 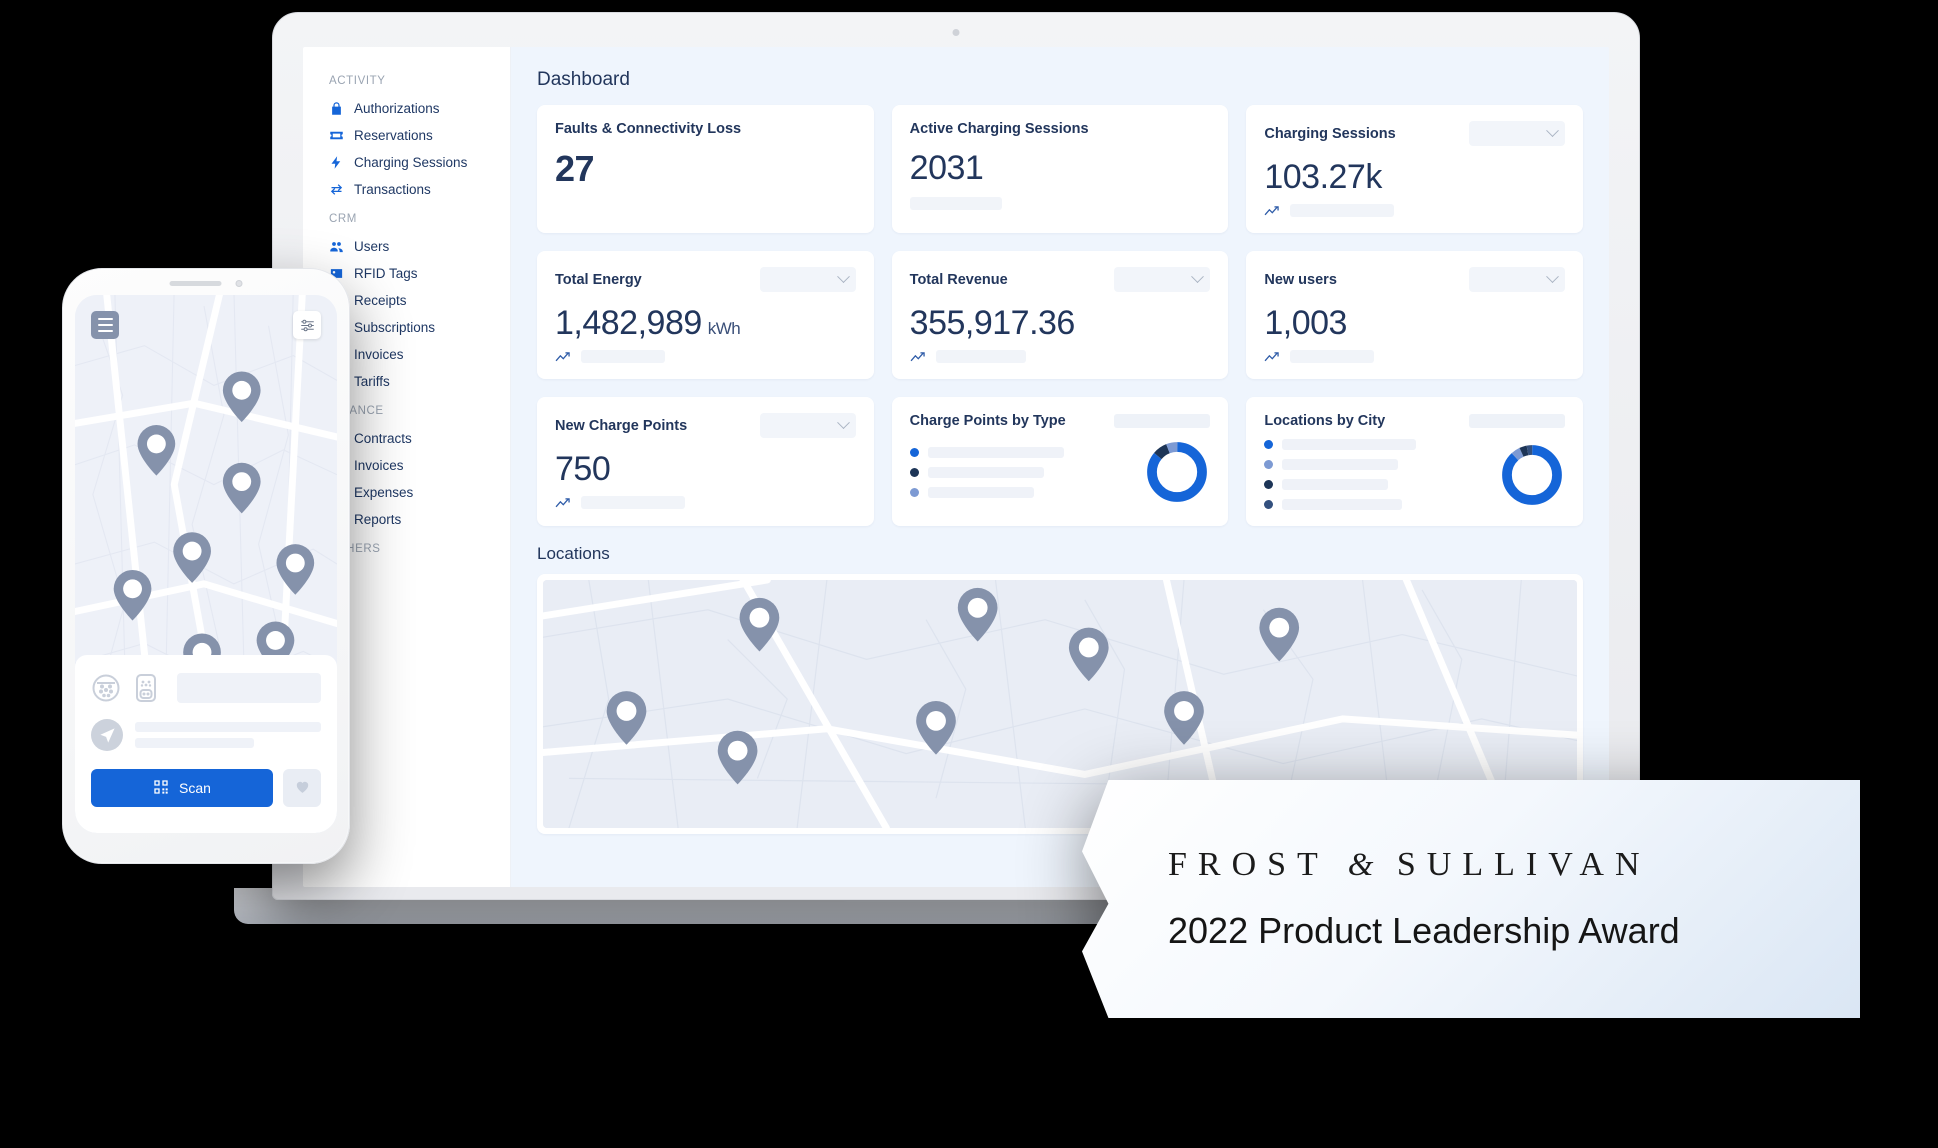 I want to click on card-title: Total Energy, so click(x=598, y=279).